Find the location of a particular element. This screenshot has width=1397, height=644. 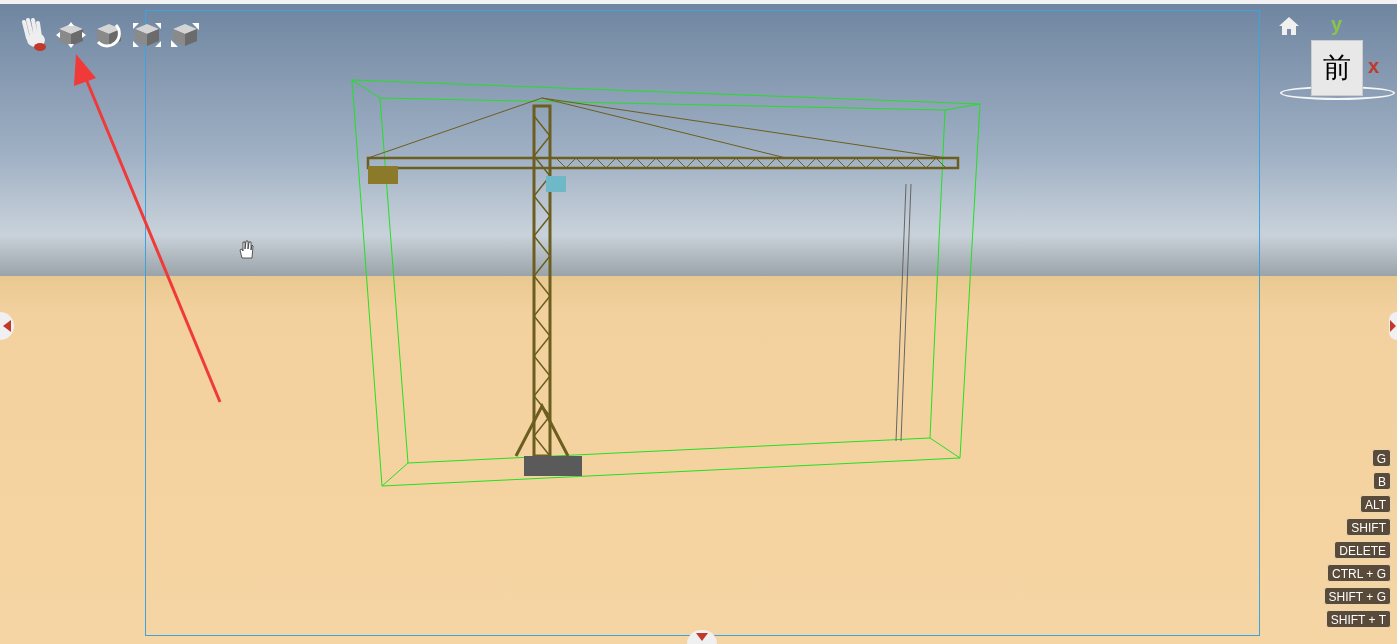

view-cube: 前 is located at coordinates (1337, 68).